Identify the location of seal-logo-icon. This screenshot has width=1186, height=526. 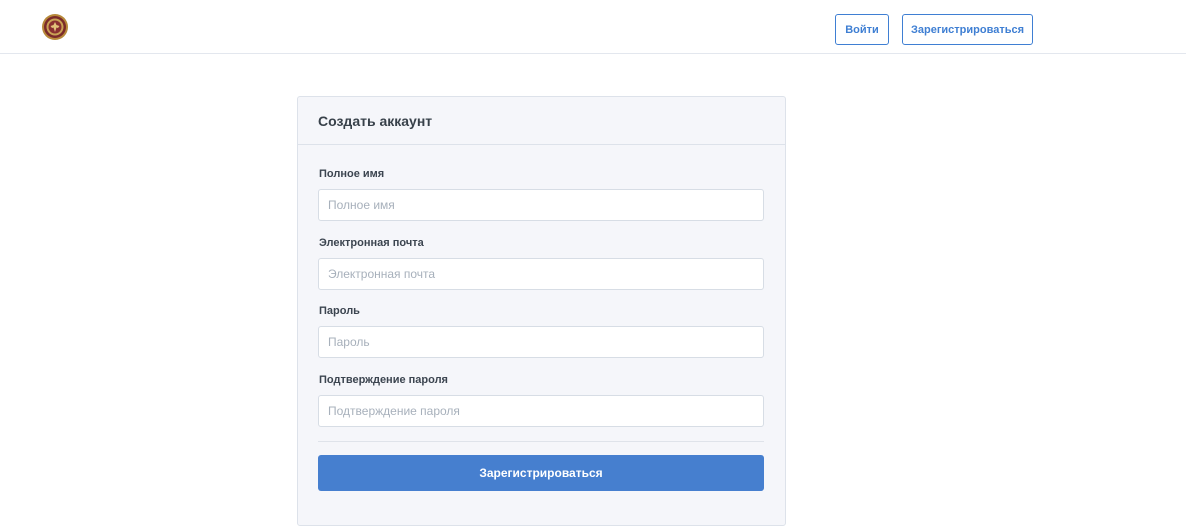
(55, 27).